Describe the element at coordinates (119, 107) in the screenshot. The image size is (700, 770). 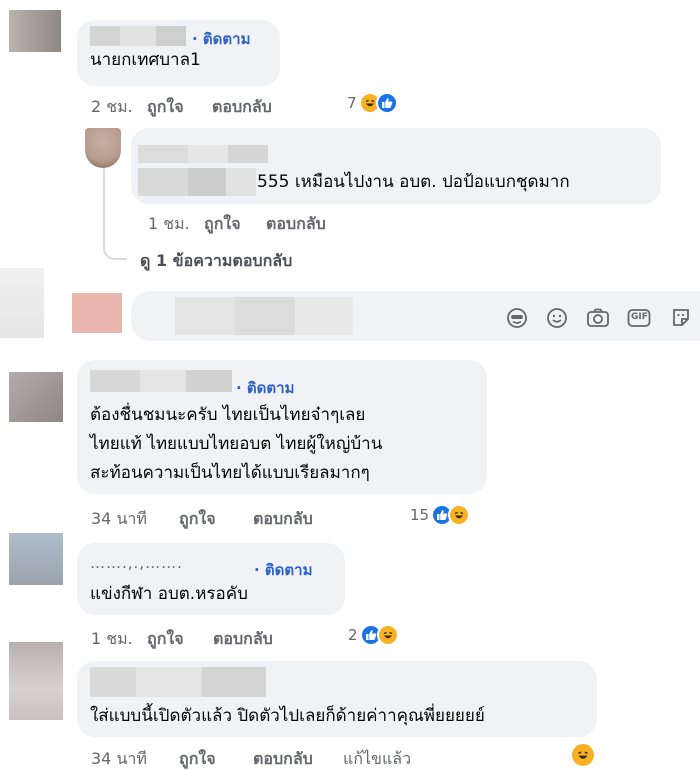
I see `timestamp: 2 ชม.` at that location.